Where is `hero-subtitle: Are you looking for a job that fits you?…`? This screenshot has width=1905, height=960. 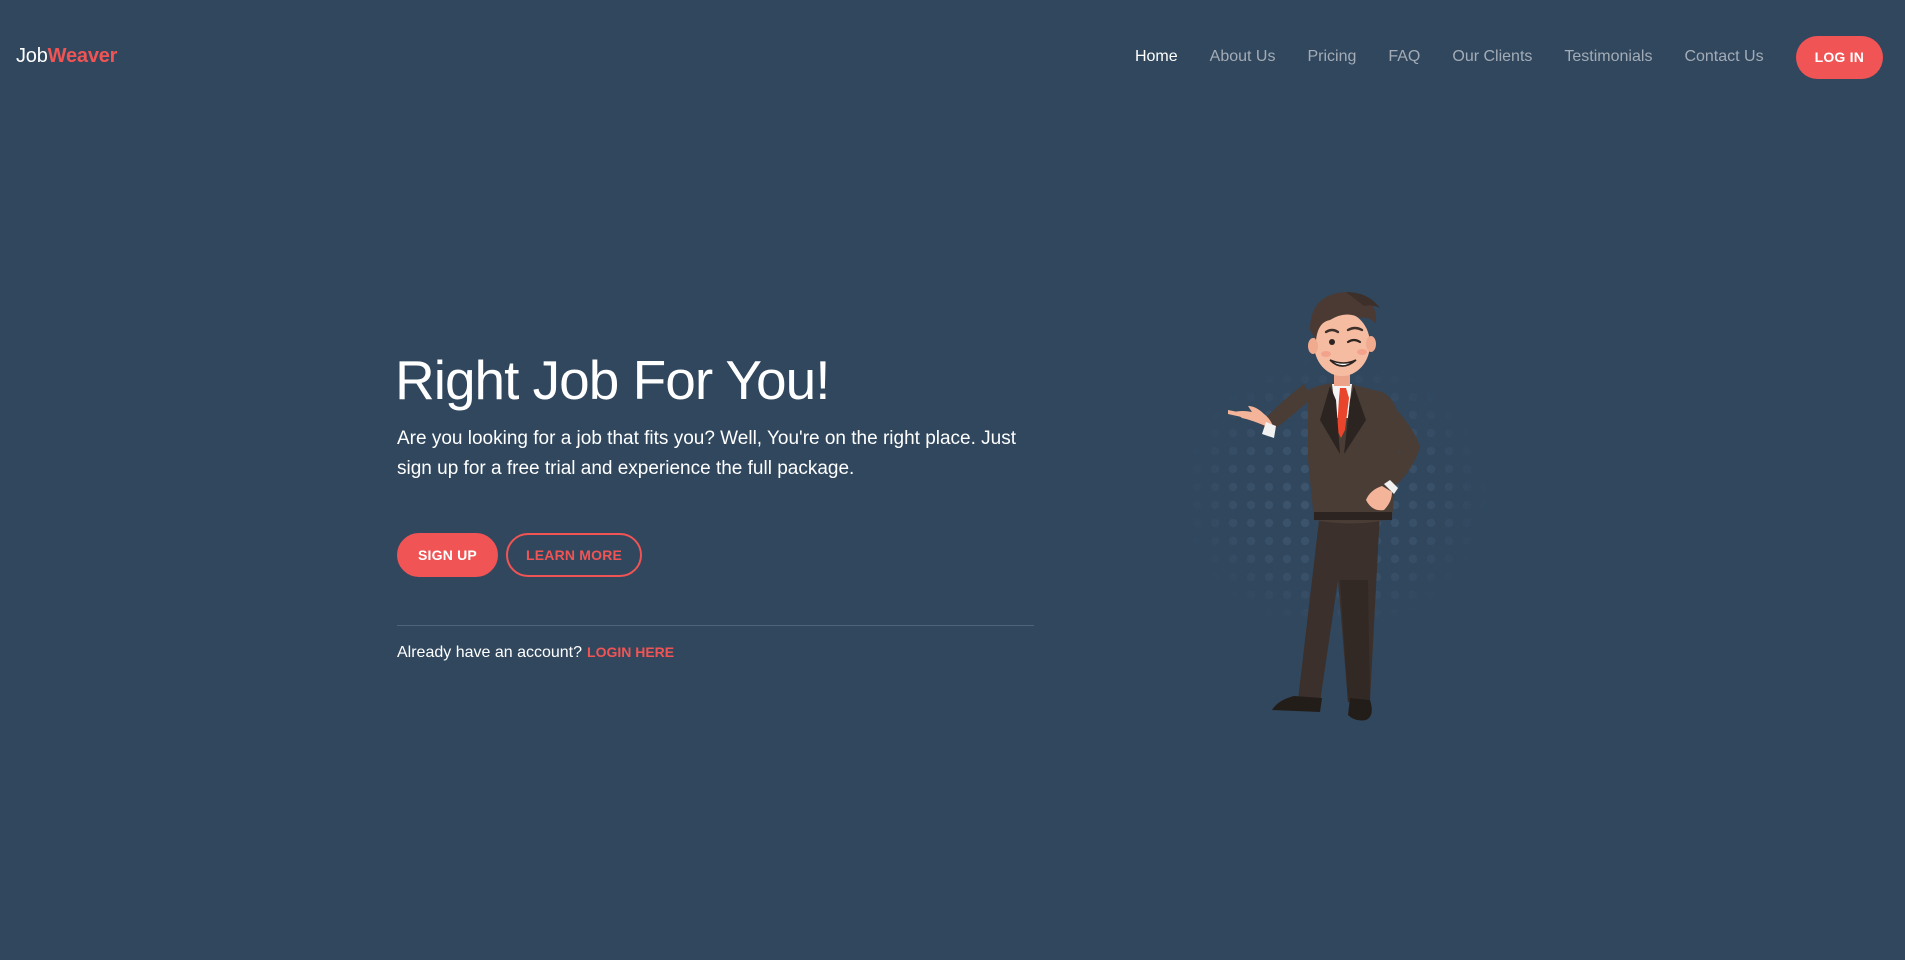
hero-subtitle: Are you looking for a job that fits you?… is located at coordinates (707, 453).